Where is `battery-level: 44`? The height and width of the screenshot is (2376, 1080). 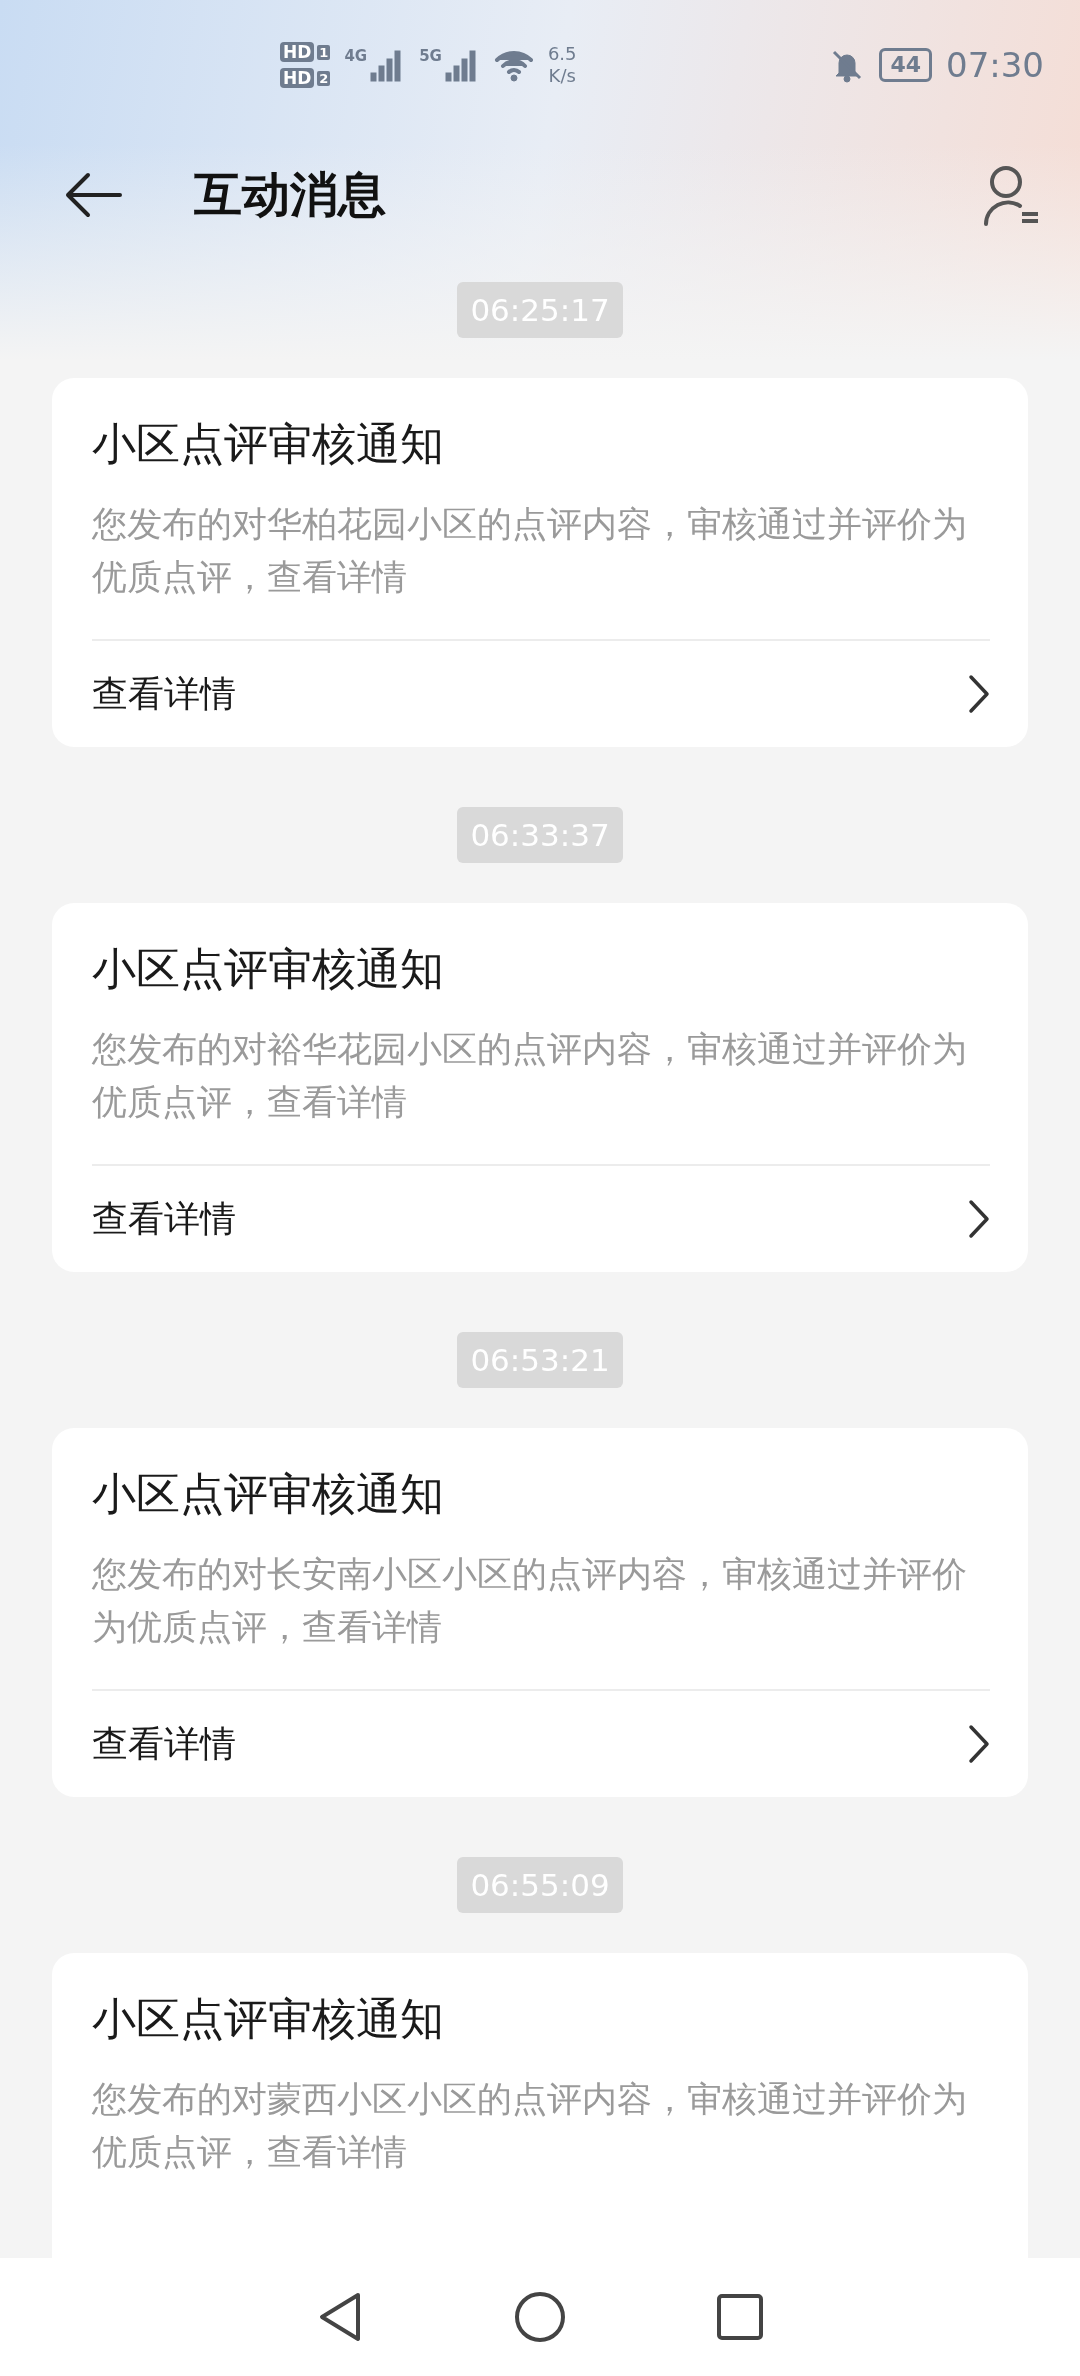
battery-level: 44 is located at coordinates (905, 65).